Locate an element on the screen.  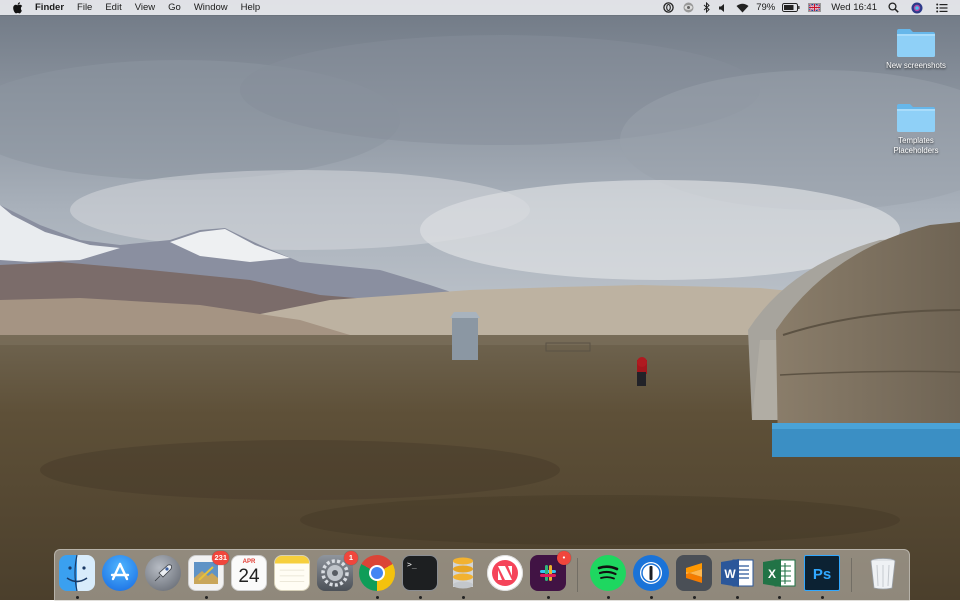
chrome-icon is located at coordinates (377, 573).